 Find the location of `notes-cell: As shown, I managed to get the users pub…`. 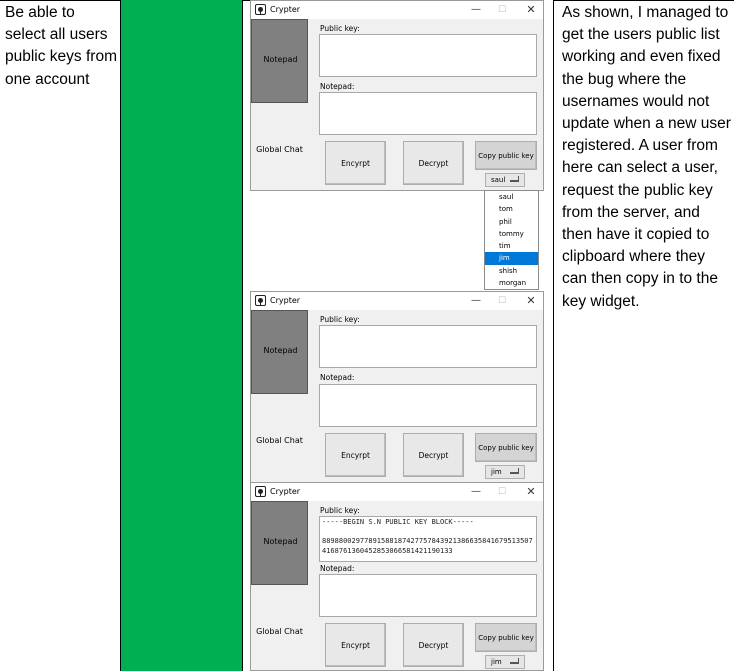

notes-cell: As shown, I managed to get the users pub… is located at coordinates (646, 157).